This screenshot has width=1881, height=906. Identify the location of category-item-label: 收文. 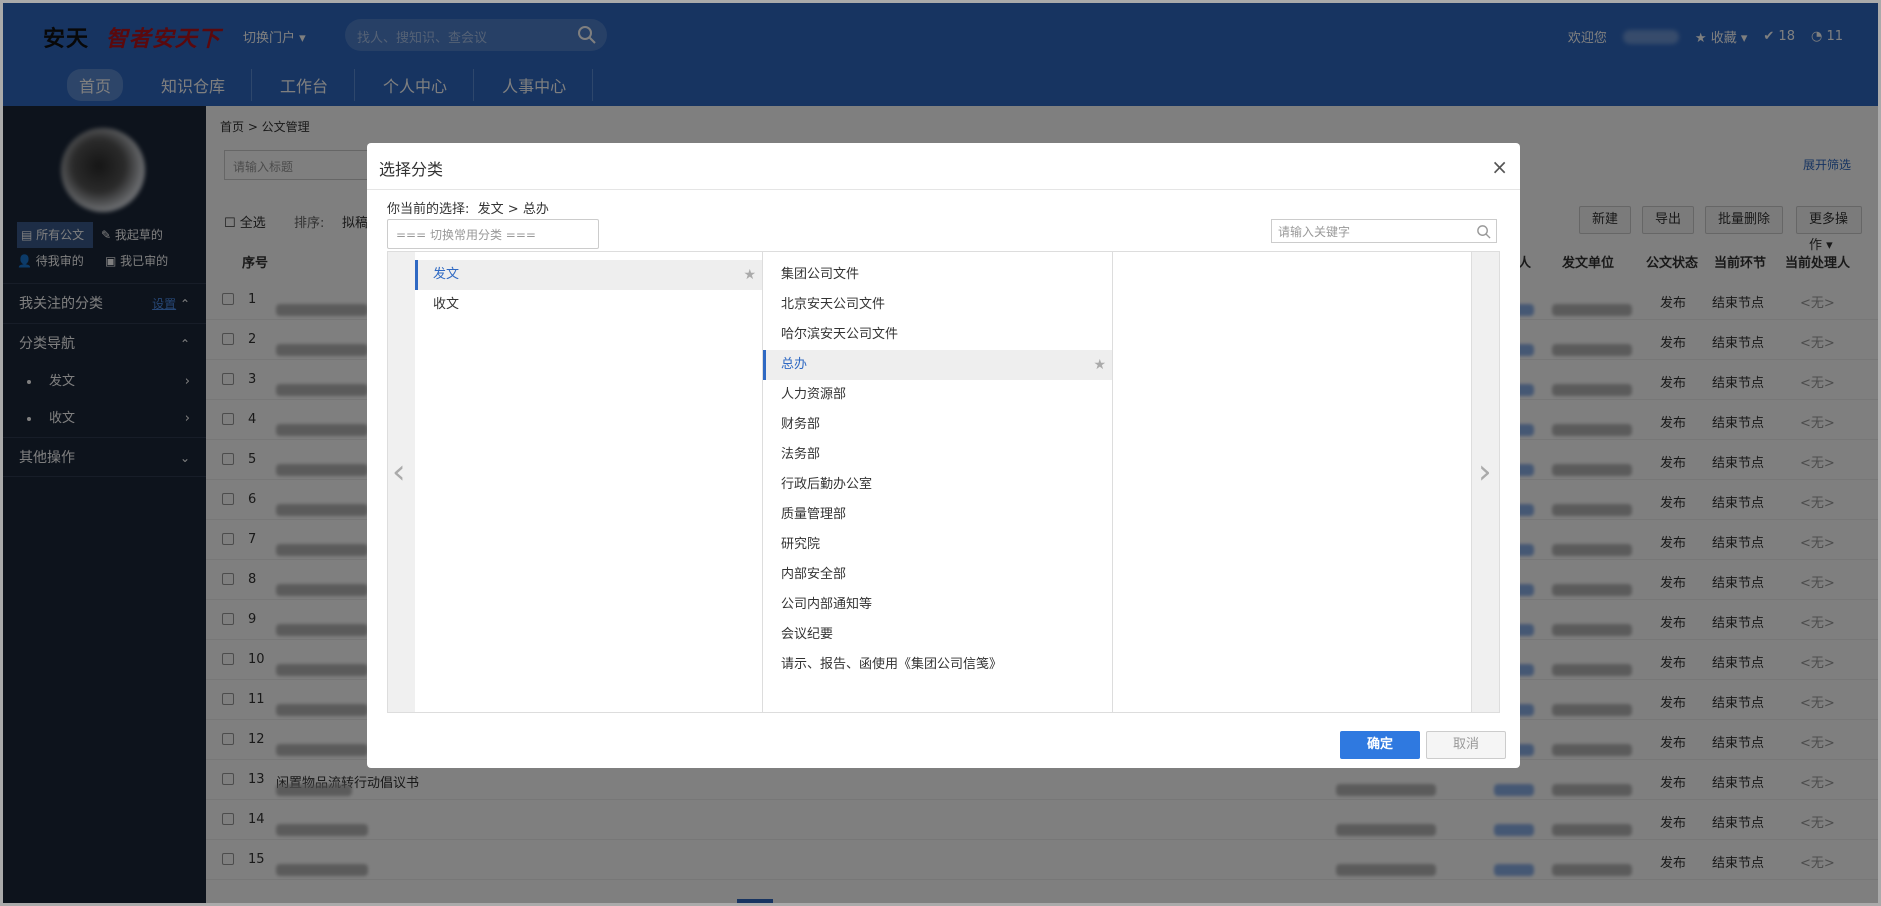
(446, 304).